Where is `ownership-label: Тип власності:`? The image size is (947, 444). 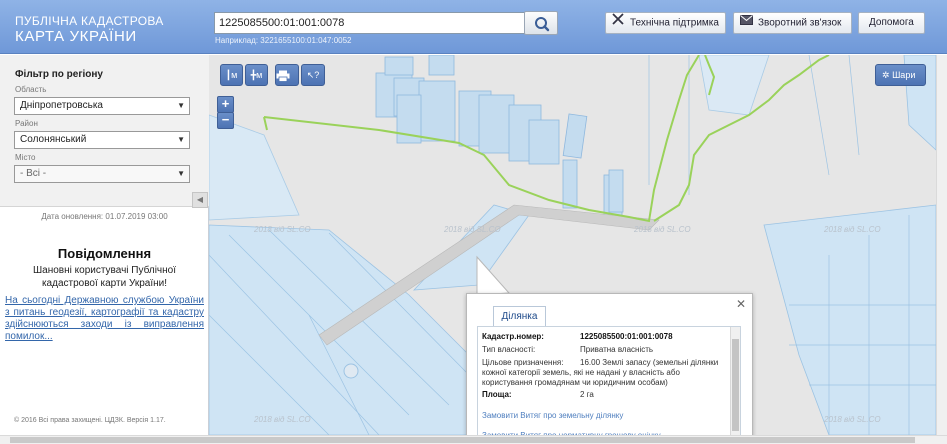
ownership-label: Тип власності: is located at coordinates (509, 349).